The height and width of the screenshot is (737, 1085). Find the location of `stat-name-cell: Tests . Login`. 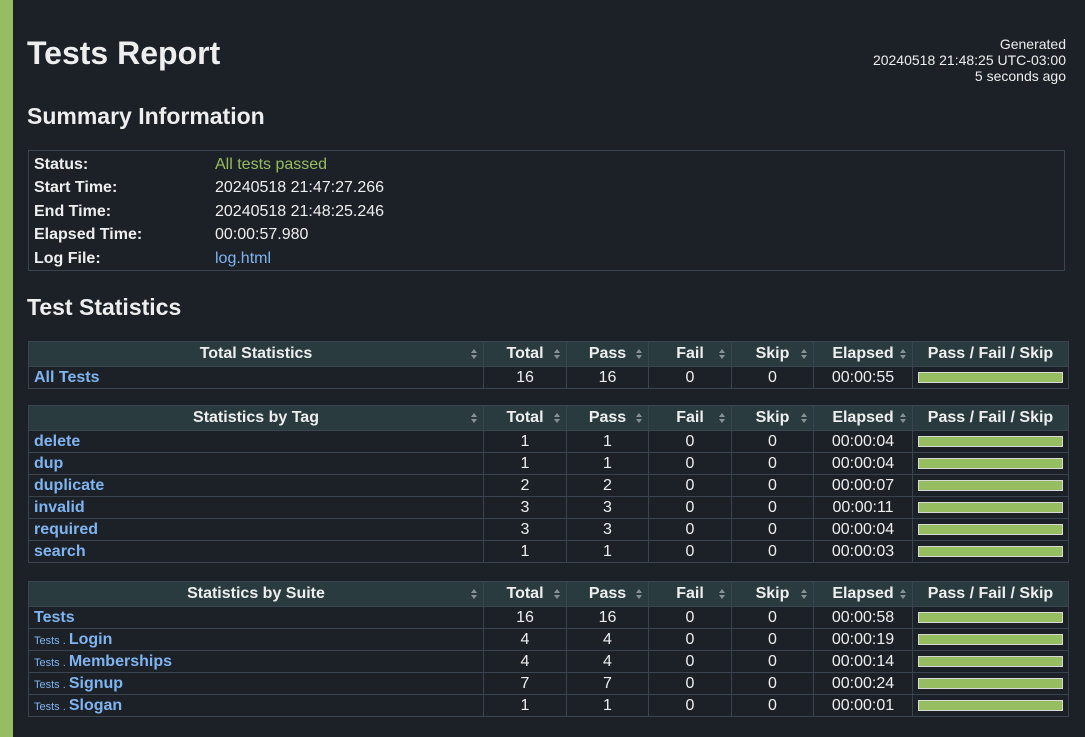

stat-name-cell: Tests . Login is located at coordinates (256, 639).